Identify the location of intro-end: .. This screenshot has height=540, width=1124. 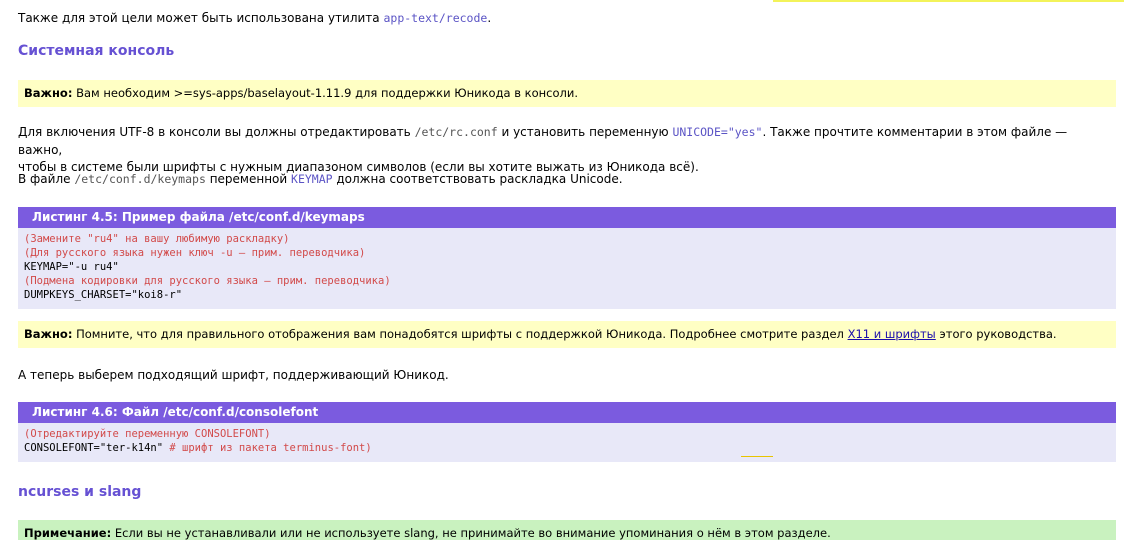
(489, 18).